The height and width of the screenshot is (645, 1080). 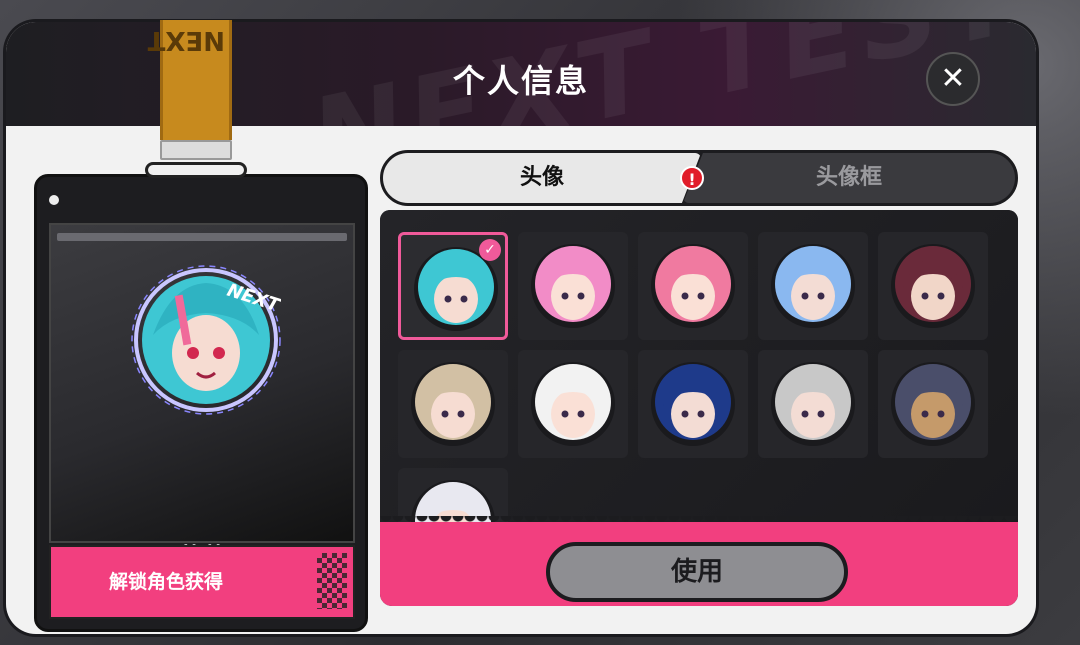 I want to click on alert-icon: !, so click(x=692, y=178).